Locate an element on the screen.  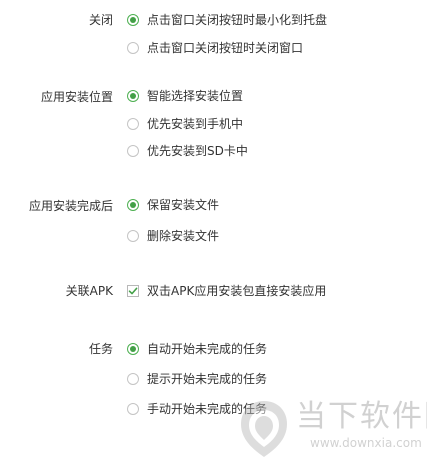
watermark: 当下软件园 www.downxia.com is located at coordinates (331, 430).